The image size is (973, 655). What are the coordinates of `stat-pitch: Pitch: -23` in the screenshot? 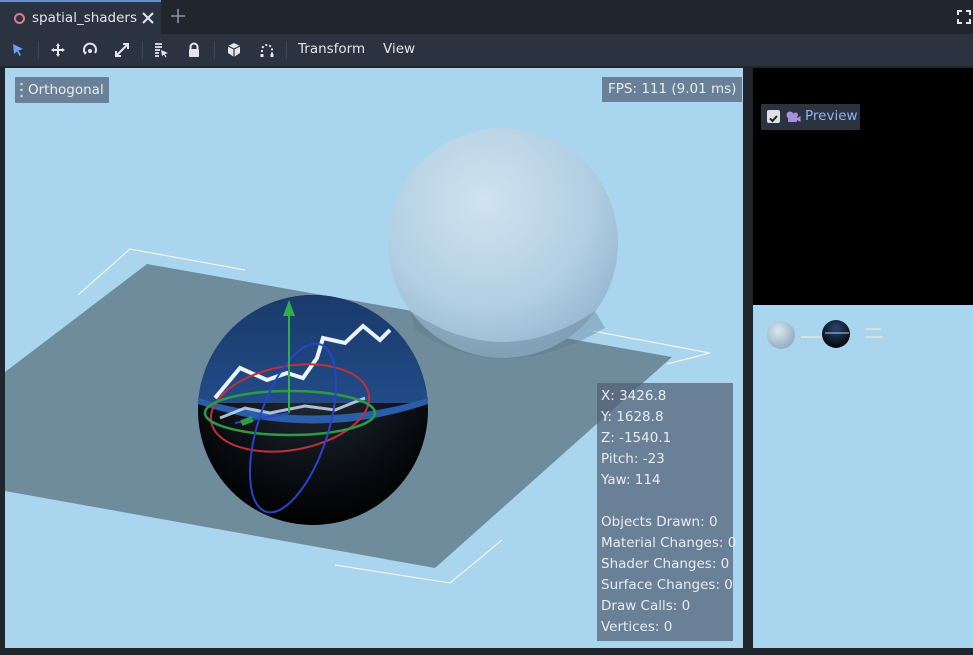 It's located at (633, 459).